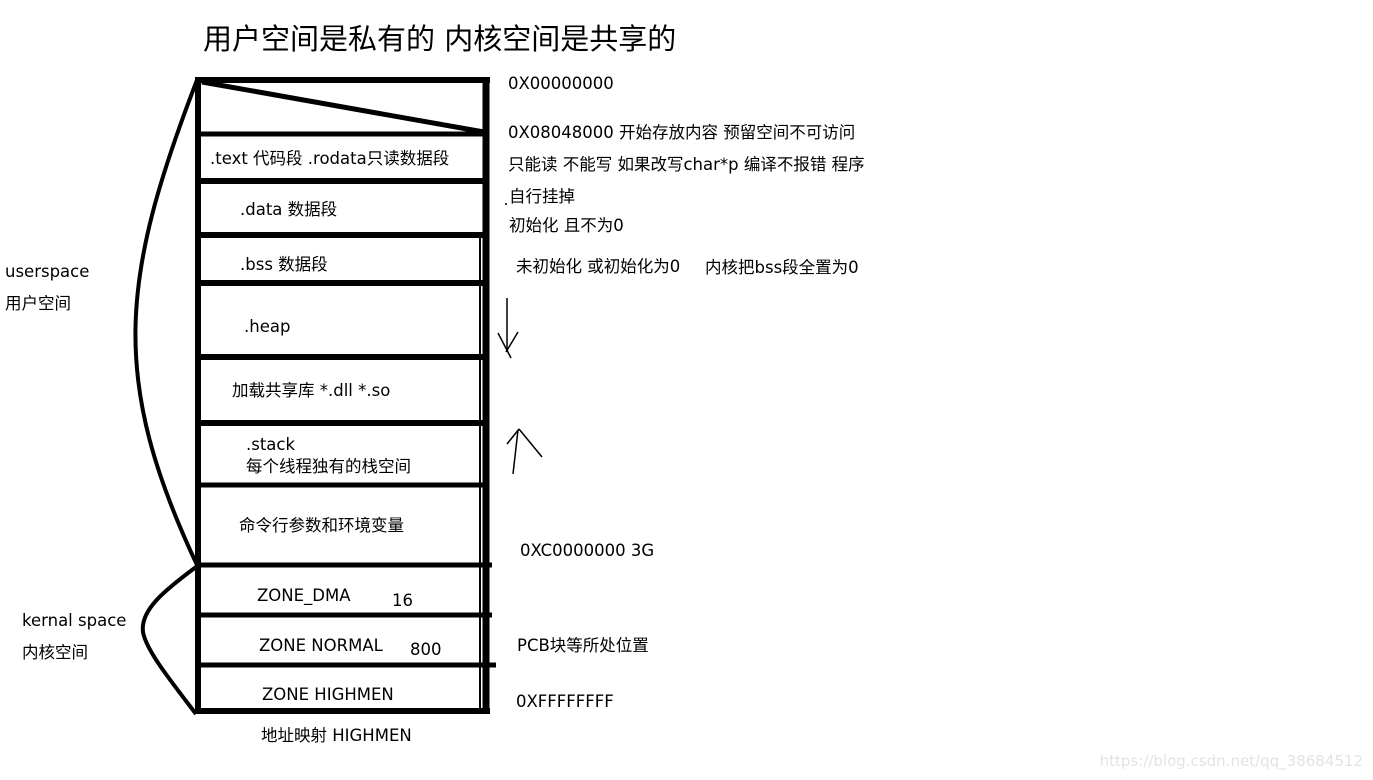  Describe the element at coordinates (542, 196) in the screenshot. I see `text-segment-note-2: 自行挂掉` at that location.